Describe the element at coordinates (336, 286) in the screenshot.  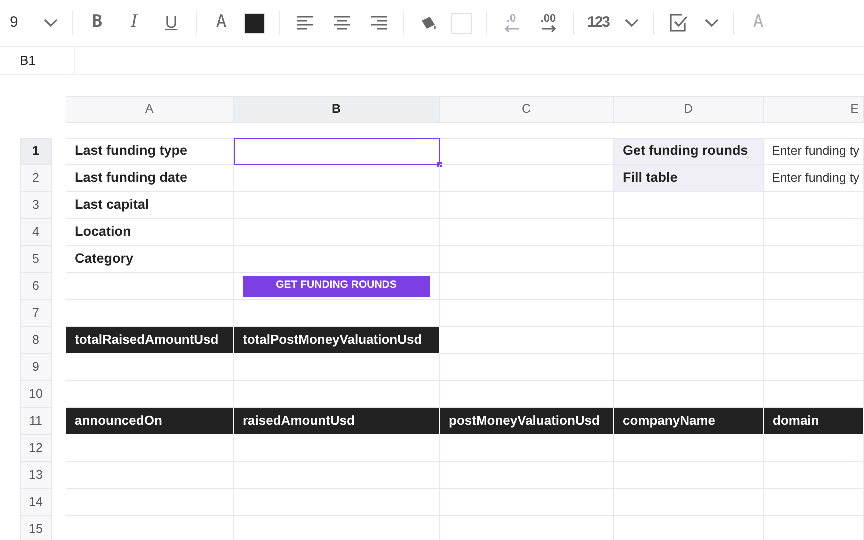
I see `get-funding-rounds-button: GET FUNDING ROUNDS` at that location.